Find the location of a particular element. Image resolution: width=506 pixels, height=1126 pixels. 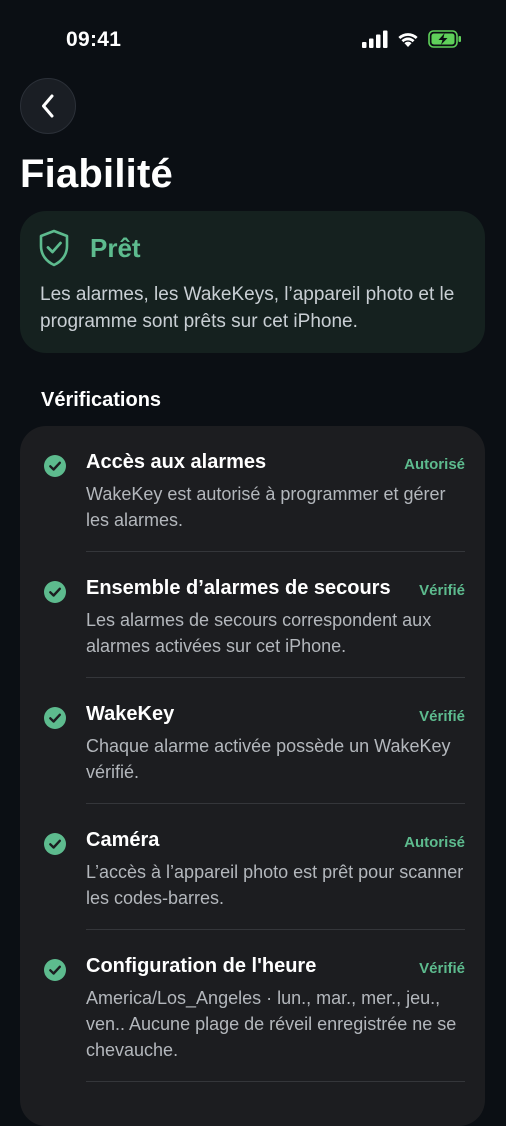

check-title: WakeKey is located at coordinates (130, 714).